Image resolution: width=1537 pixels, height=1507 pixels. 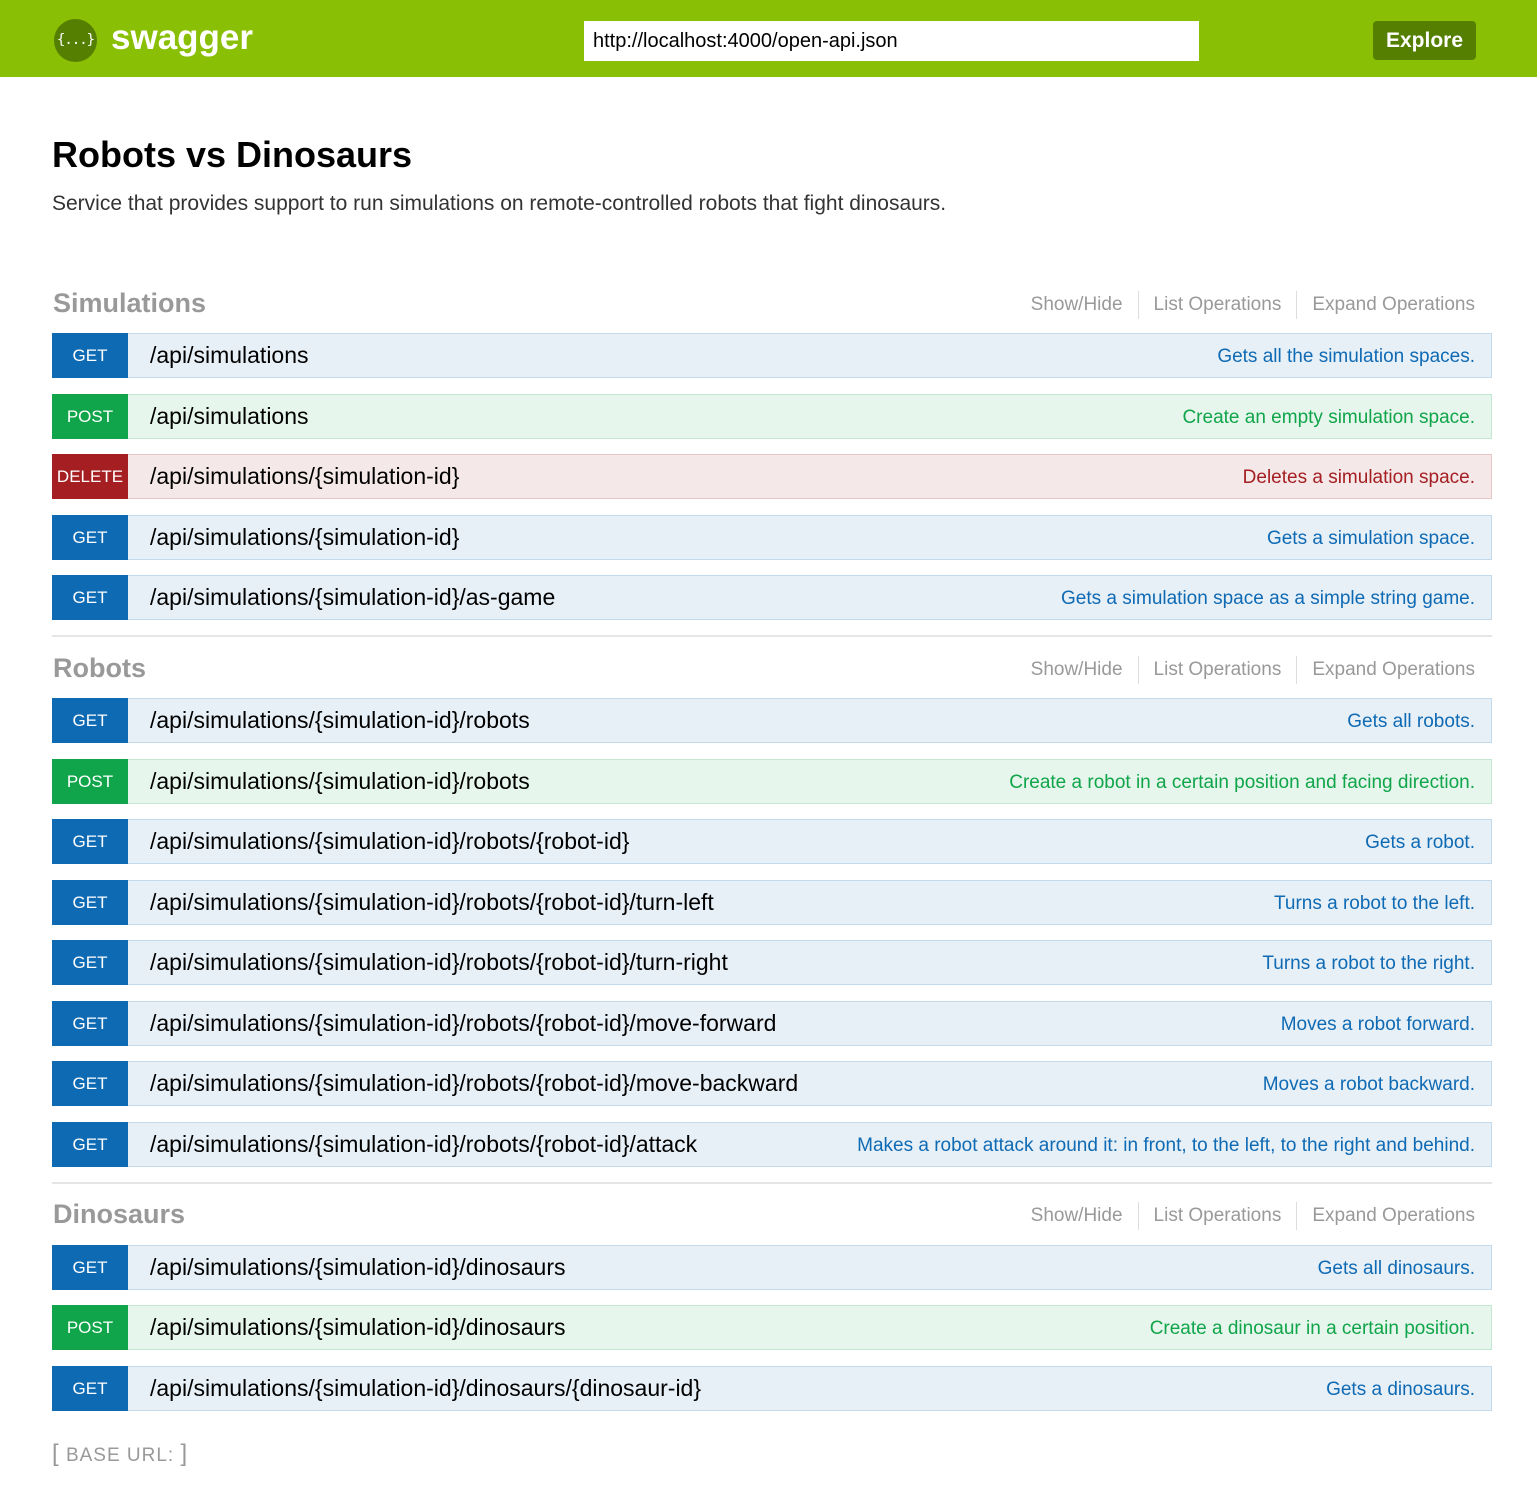 What do you see at coordinates (1328, 417) in the screenshot?
I see `operation-summary: Create an empty simulation space.` at bounding box center [1328, 417].